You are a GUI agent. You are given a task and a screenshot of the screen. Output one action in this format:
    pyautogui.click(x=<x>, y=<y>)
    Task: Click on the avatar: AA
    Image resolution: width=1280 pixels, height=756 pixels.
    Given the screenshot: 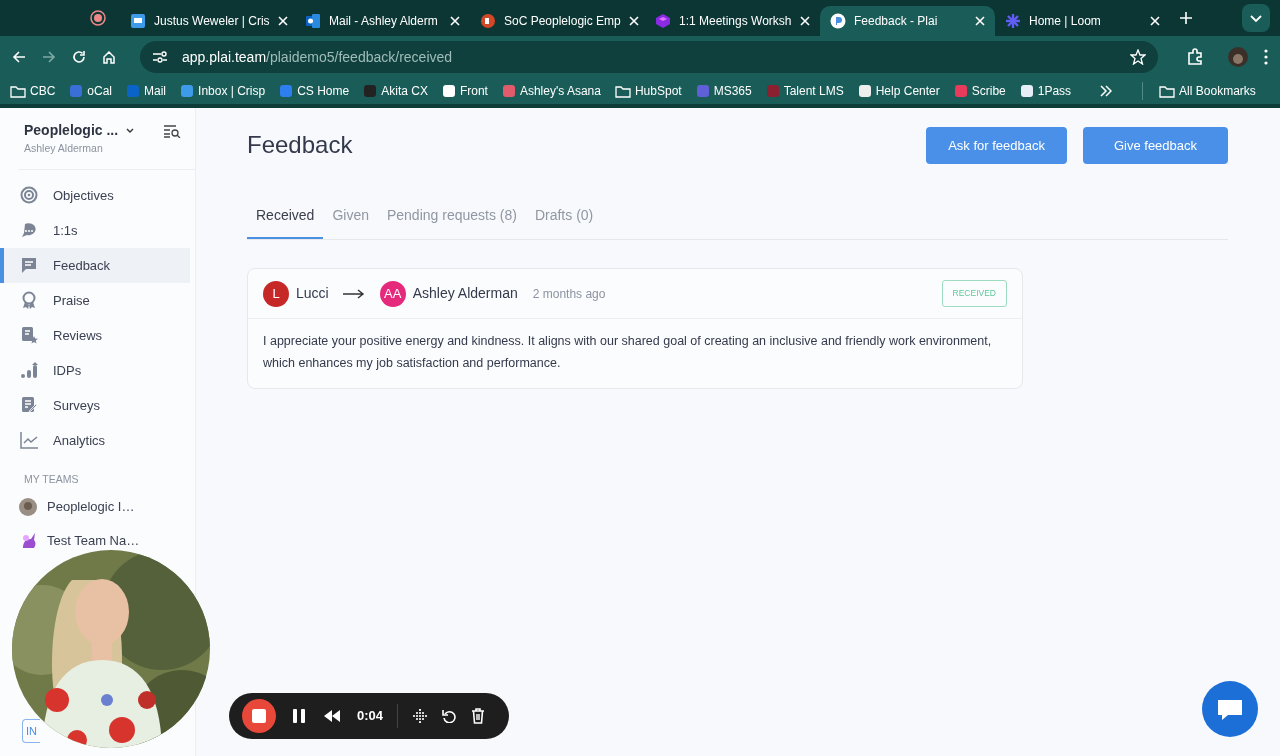 What is the action you would take?
    pyautogui.click(x=392, y=293)
    